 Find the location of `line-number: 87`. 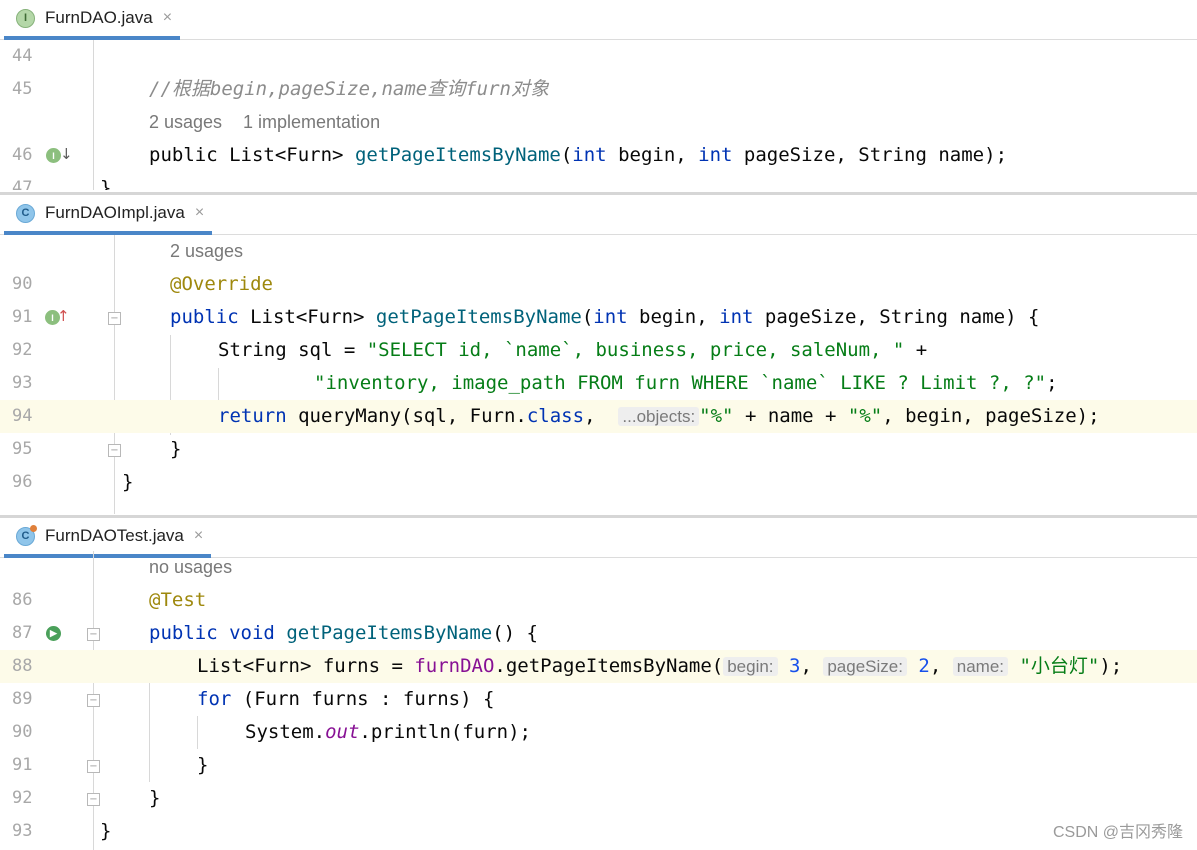

line-number: 87 is located at coordinates (22, 633).